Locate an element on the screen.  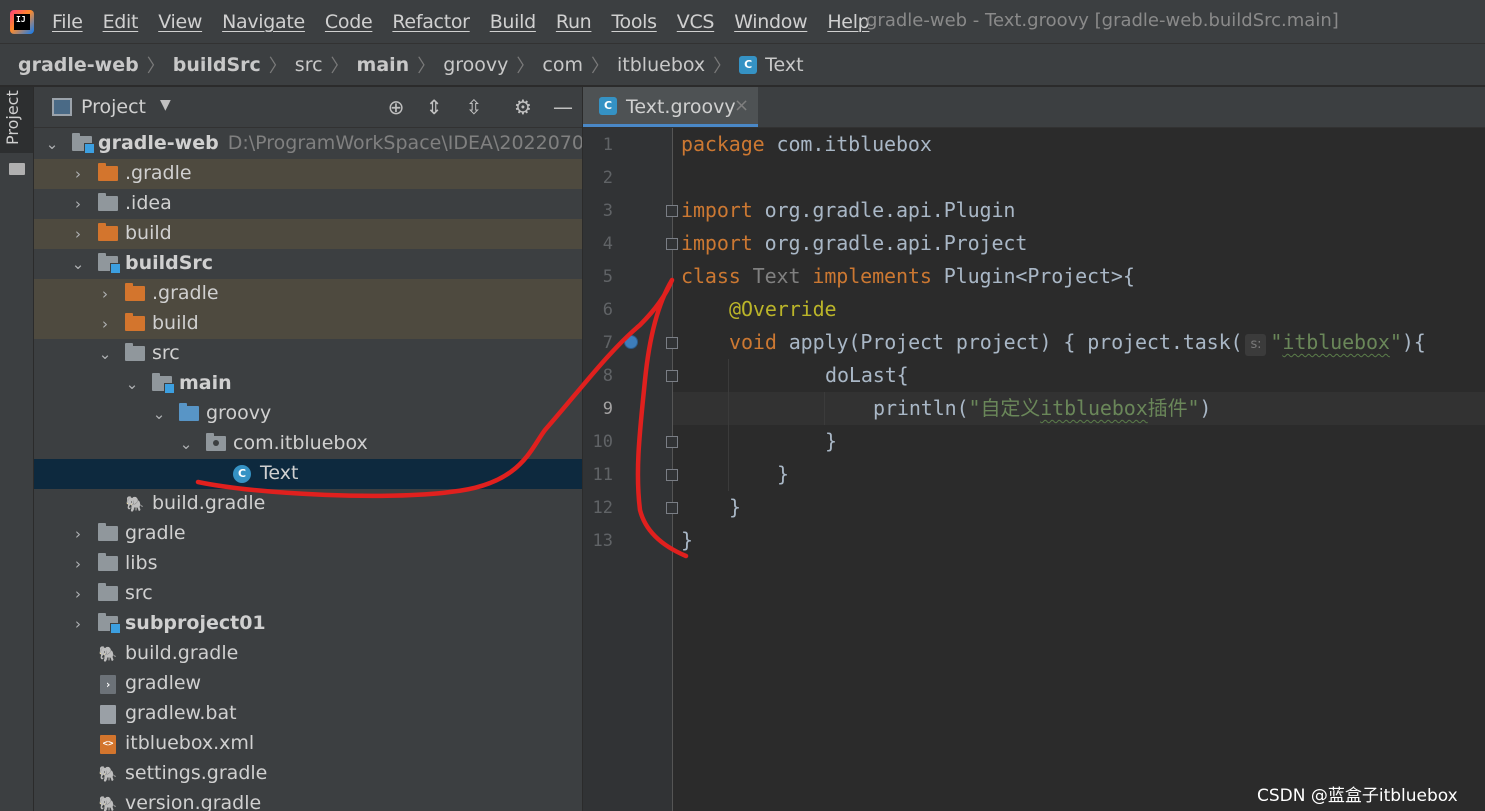
minimize-icon: — is located at coordinates (563, 107).